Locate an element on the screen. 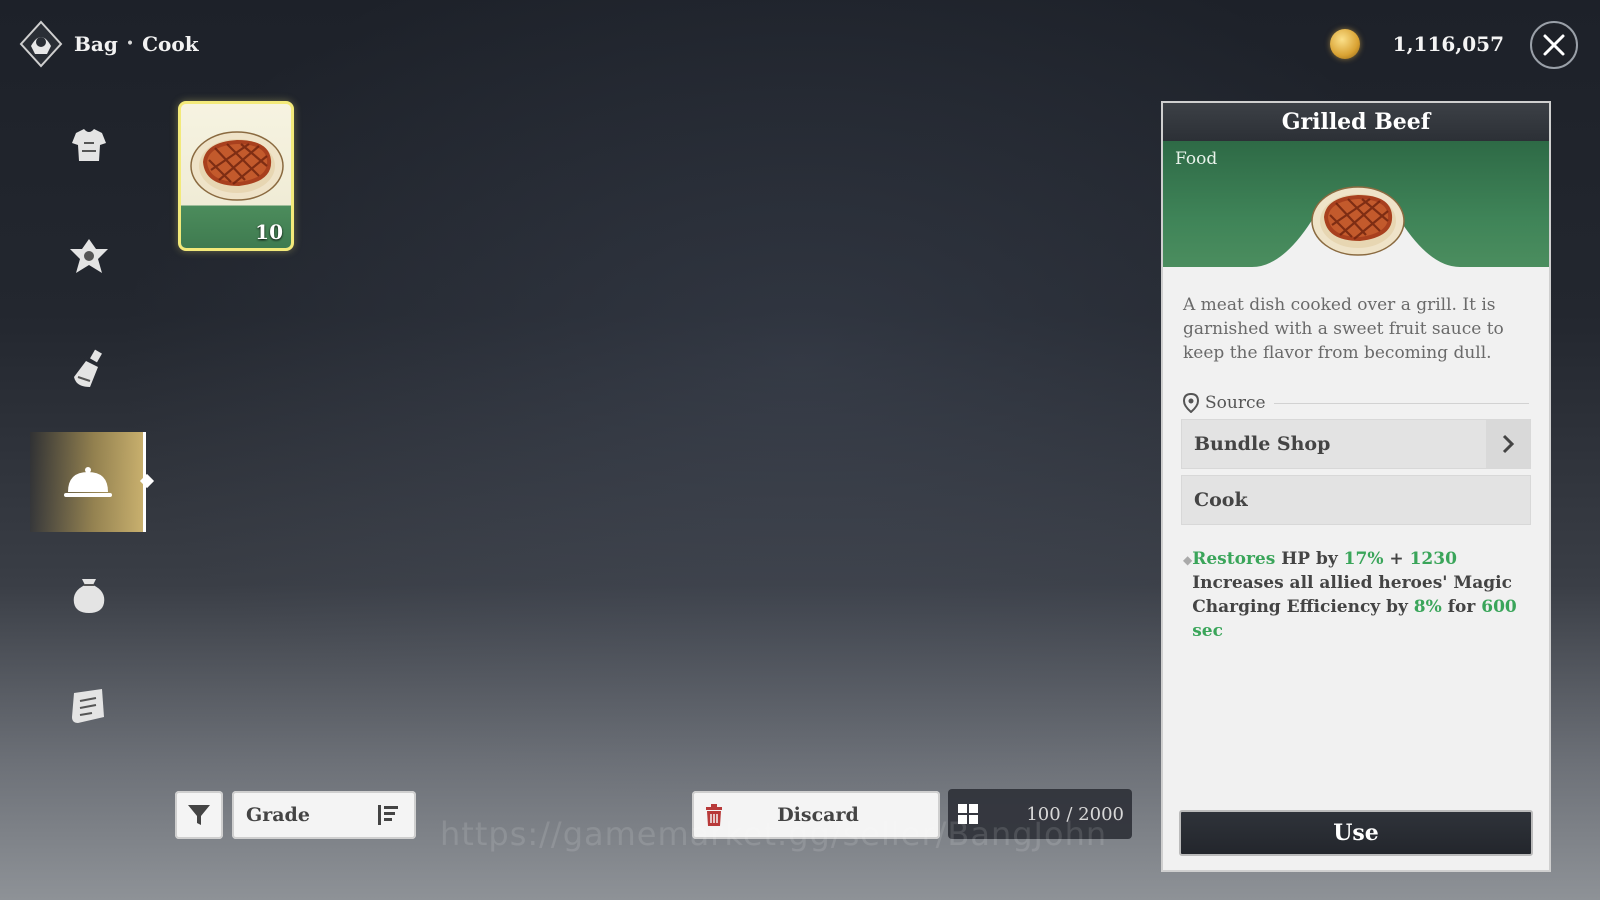 The width and height of the screenshot is (1600, 900). sidebar-item-equipment is located at coordinates (89, 146).